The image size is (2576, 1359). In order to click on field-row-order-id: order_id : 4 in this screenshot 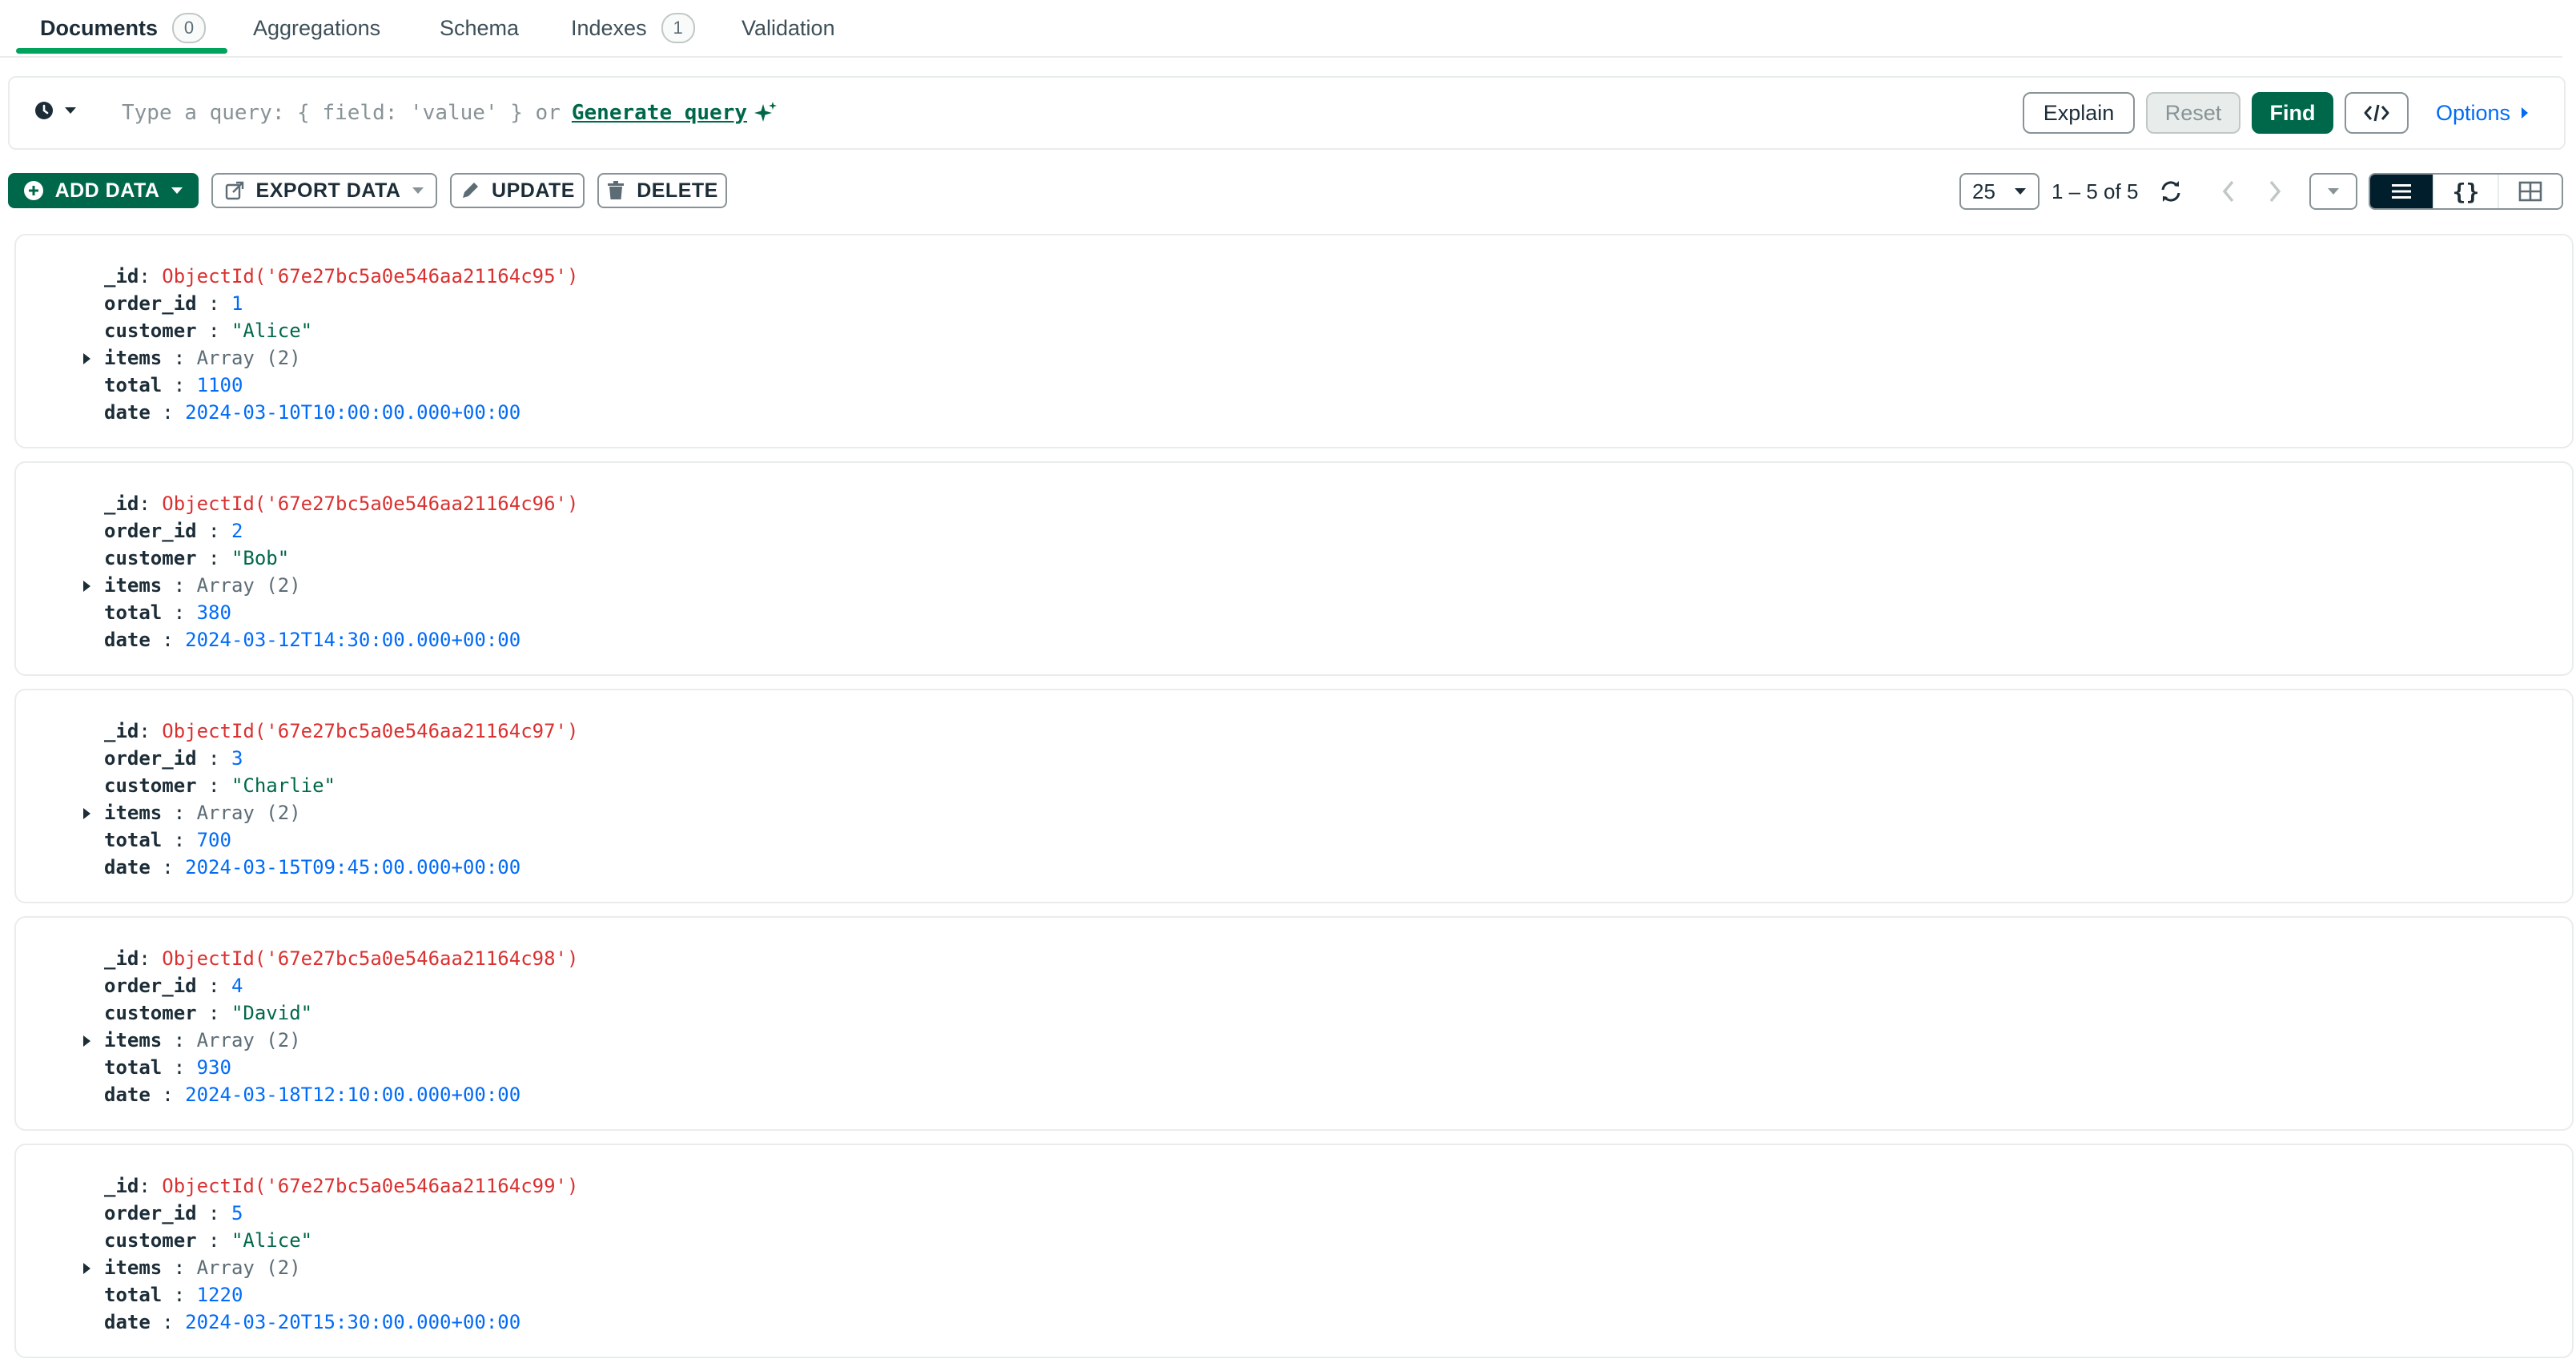, I will do `click(173, 986)`.